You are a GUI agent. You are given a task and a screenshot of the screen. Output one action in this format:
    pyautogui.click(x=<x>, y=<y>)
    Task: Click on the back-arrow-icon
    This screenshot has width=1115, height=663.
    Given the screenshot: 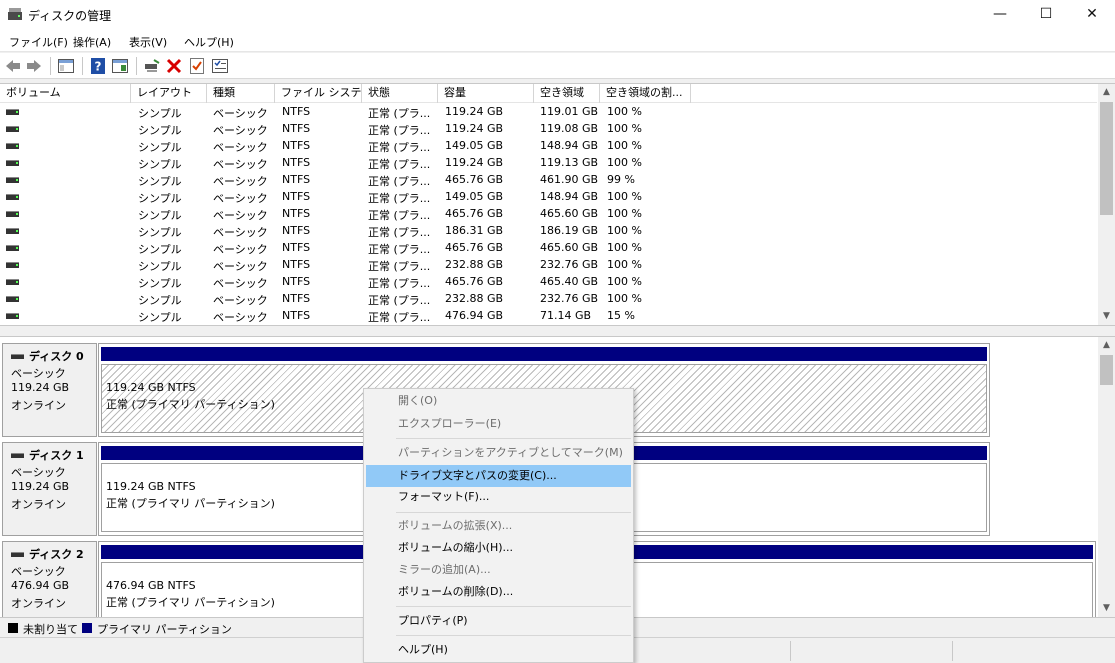 What is the action you would take?
    pyautogui.click(x=13, y=66)
    